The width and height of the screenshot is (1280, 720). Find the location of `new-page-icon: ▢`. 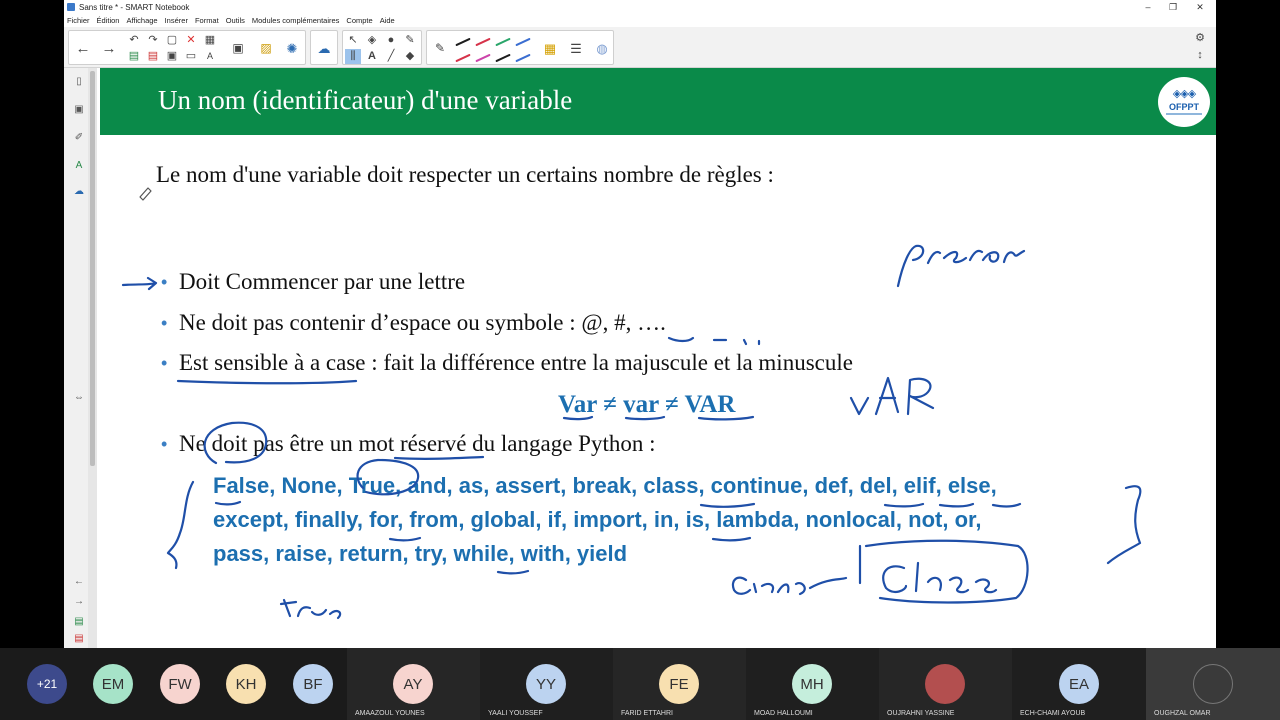

new-page-icon: ▢ is located at coordinates (172, 40).